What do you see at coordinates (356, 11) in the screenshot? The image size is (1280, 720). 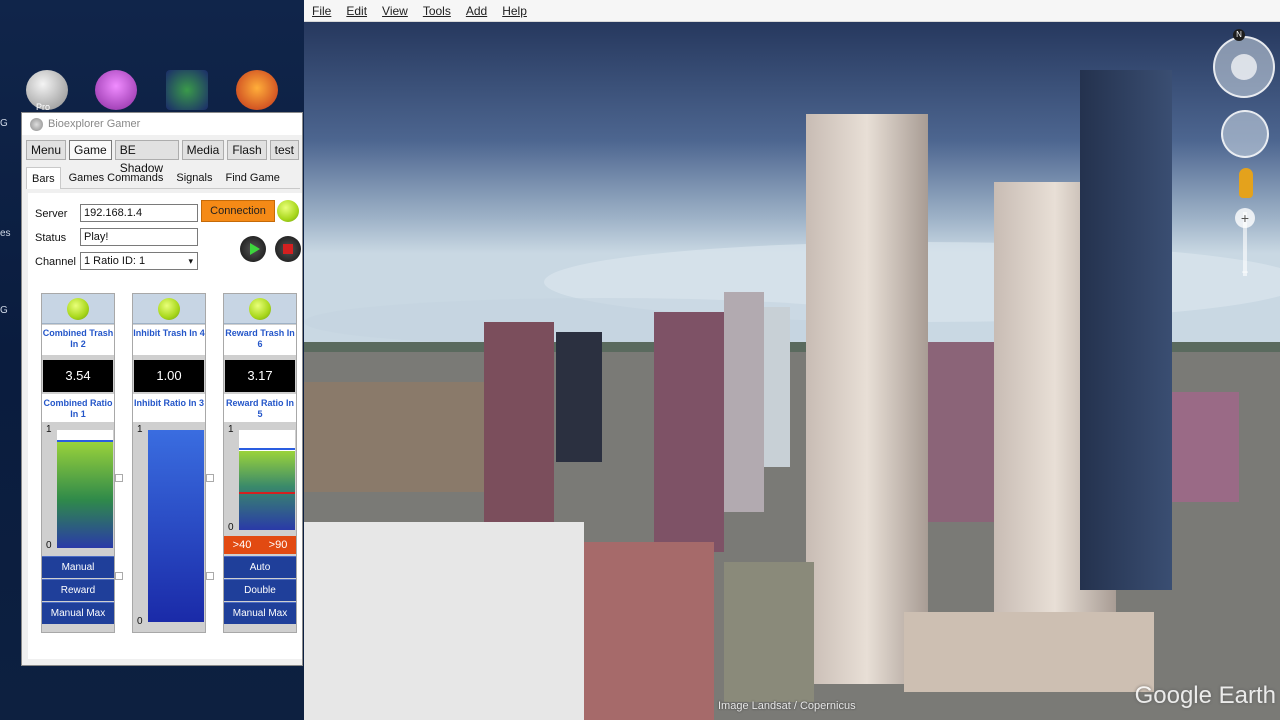 I see `menu-edit: Edit` at bounding box center [356, 11].